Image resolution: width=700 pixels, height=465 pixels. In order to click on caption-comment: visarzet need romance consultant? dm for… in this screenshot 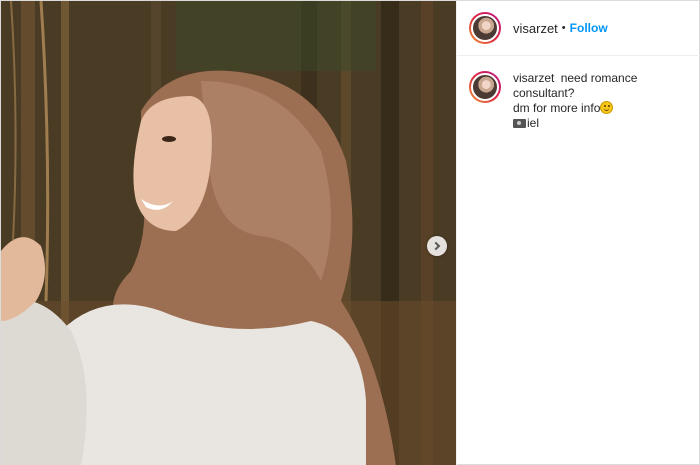, I will do `click(581, 101)`.